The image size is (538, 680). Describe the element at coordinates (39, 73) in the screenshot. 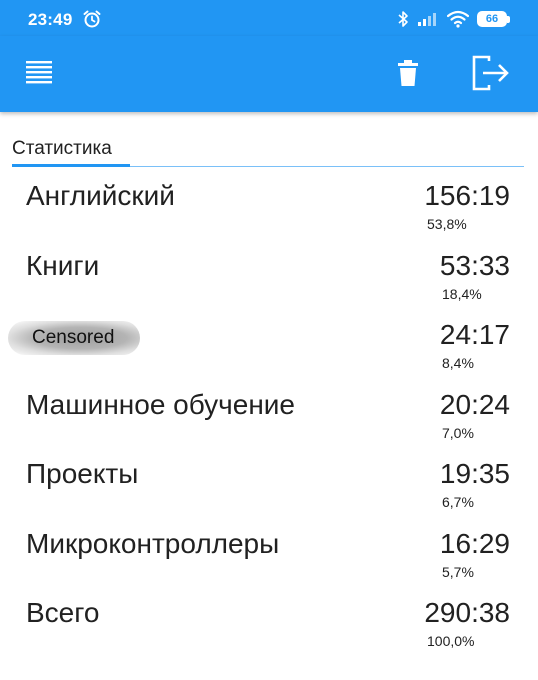

I see `list-menu-icon` at that location.